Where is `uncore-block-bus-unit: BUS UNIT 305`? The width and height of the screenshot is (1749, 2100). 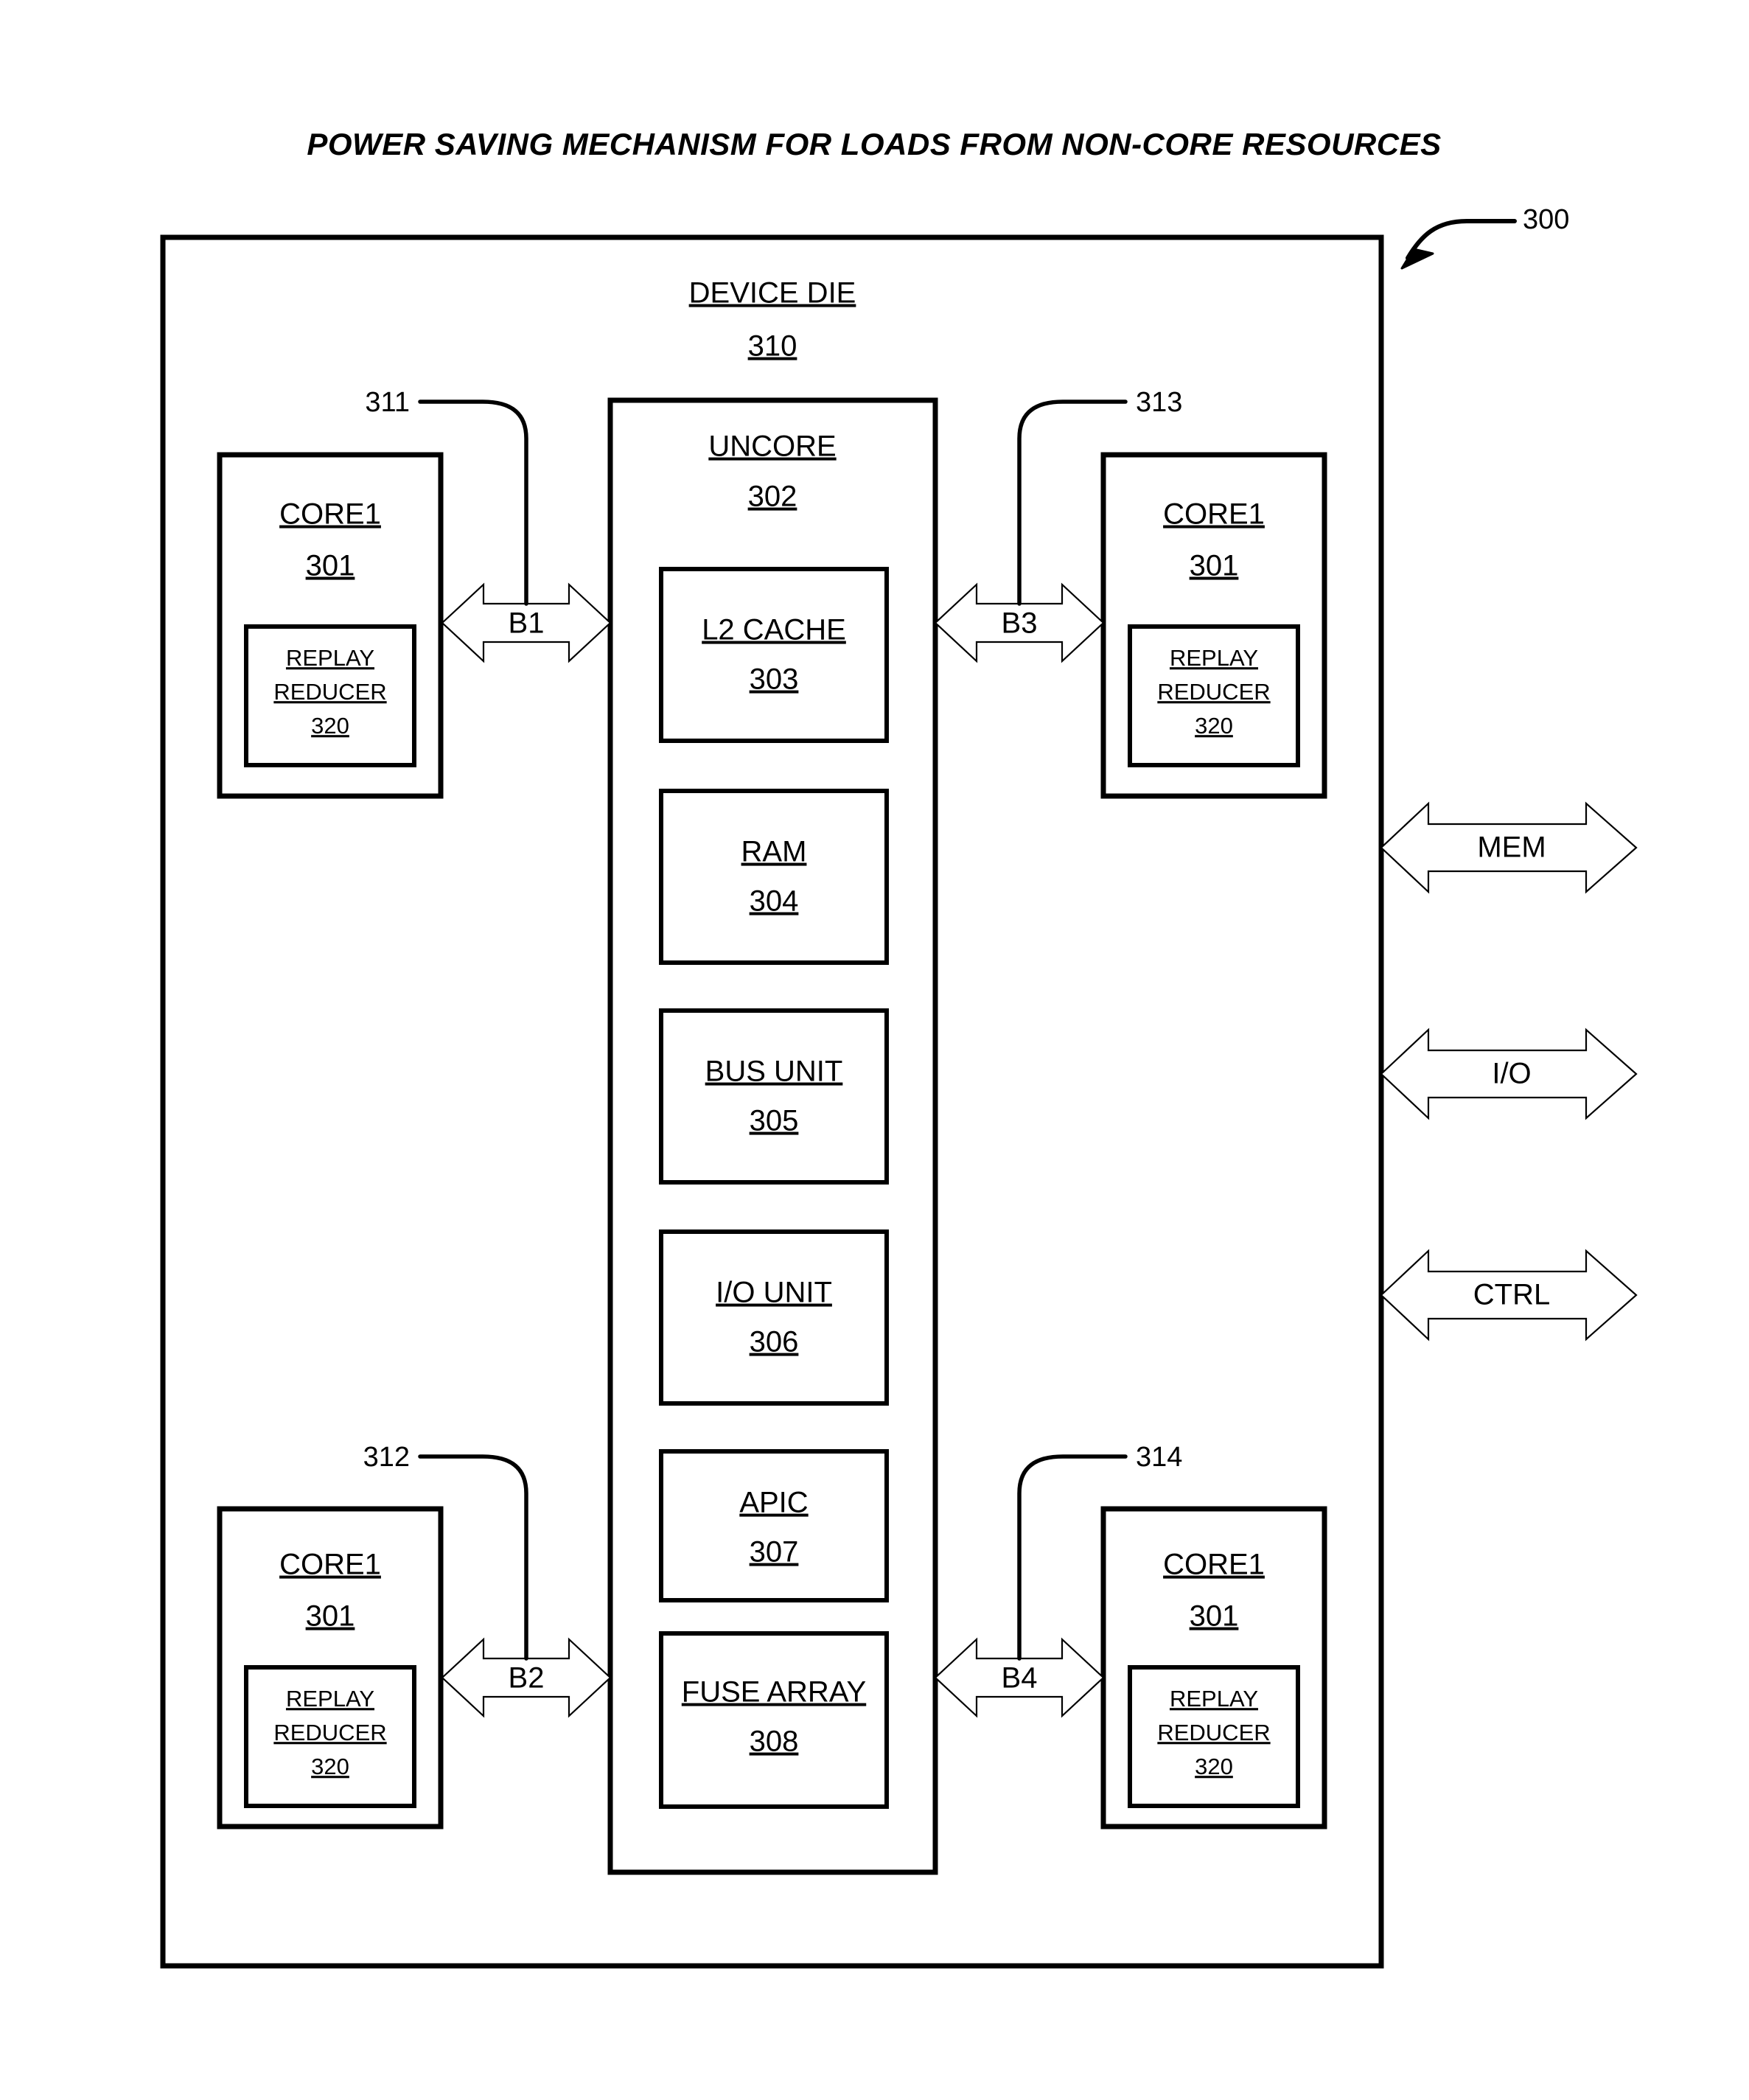 uncore-block-bus-unit: BUS UNIT 305 is located at coordinates (774, 1096).